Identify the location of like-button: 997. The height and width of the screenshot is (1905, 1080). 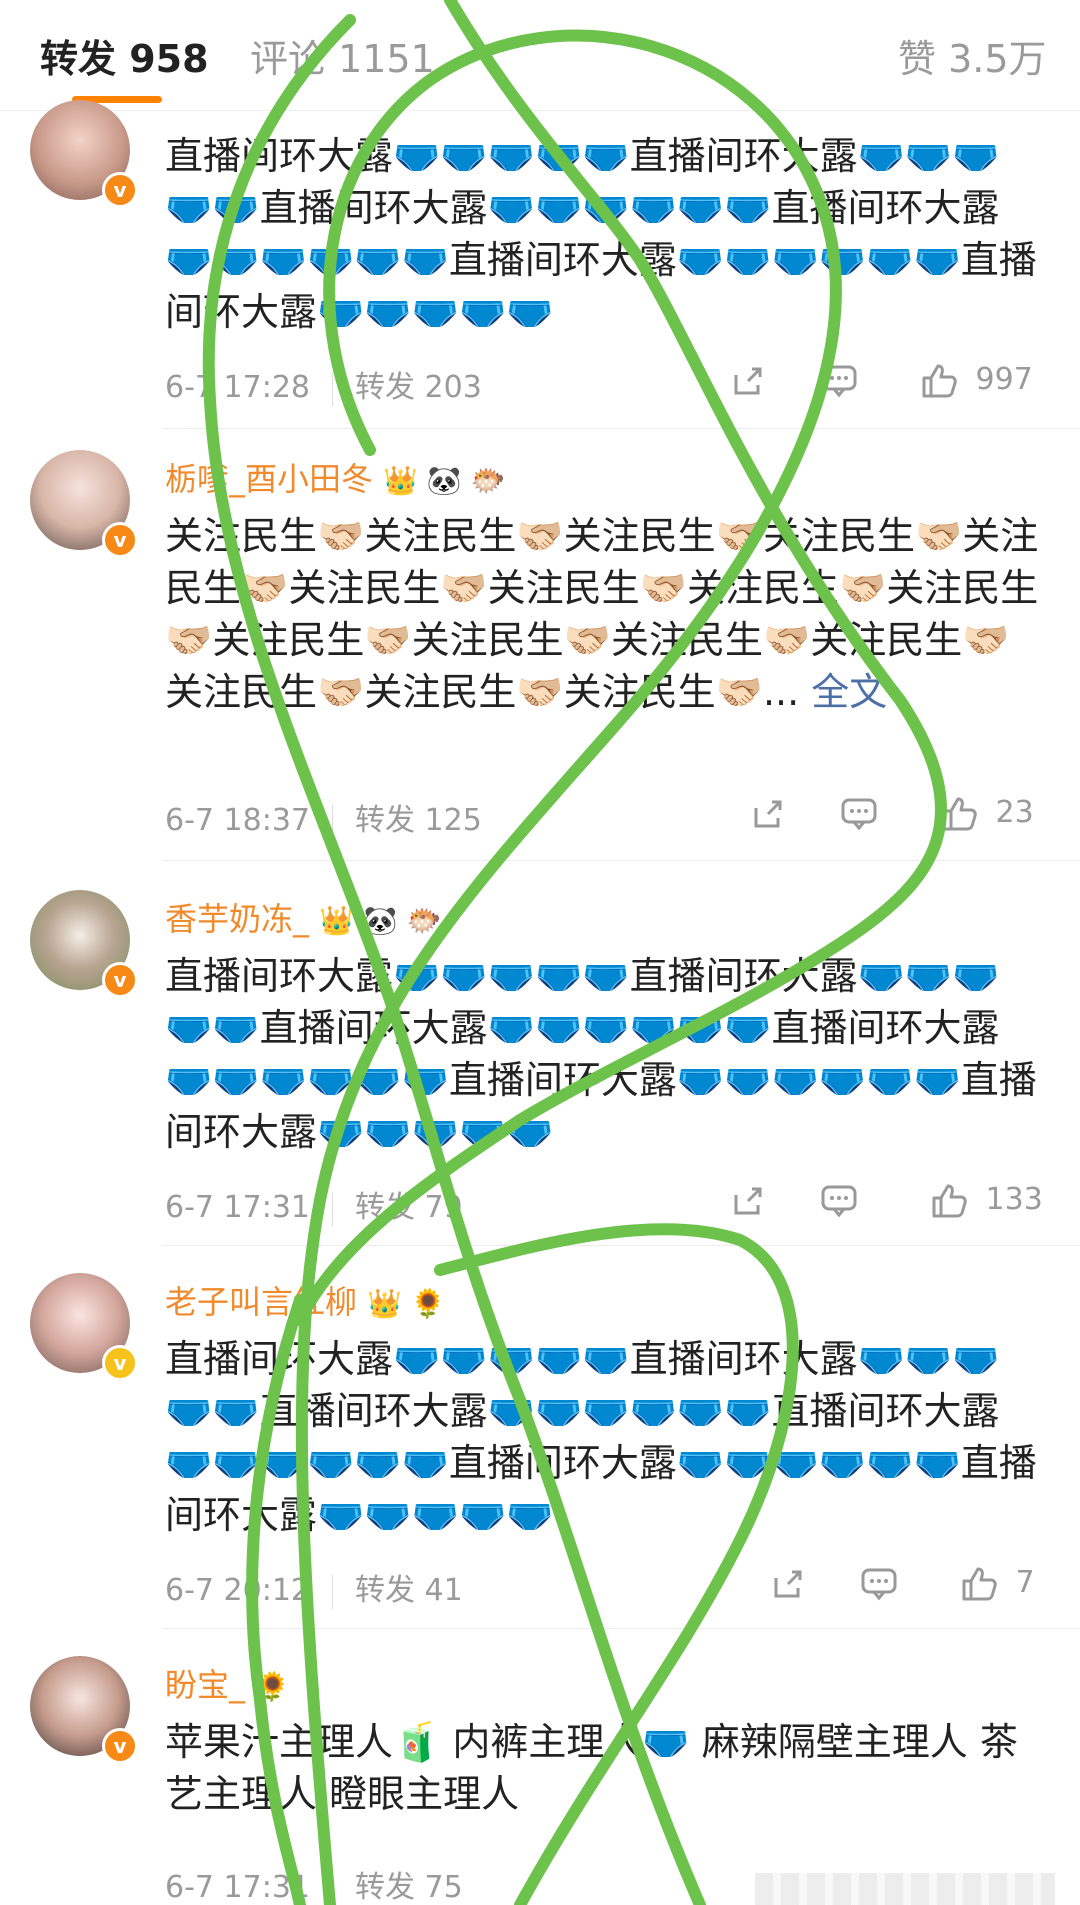
(976, 380).